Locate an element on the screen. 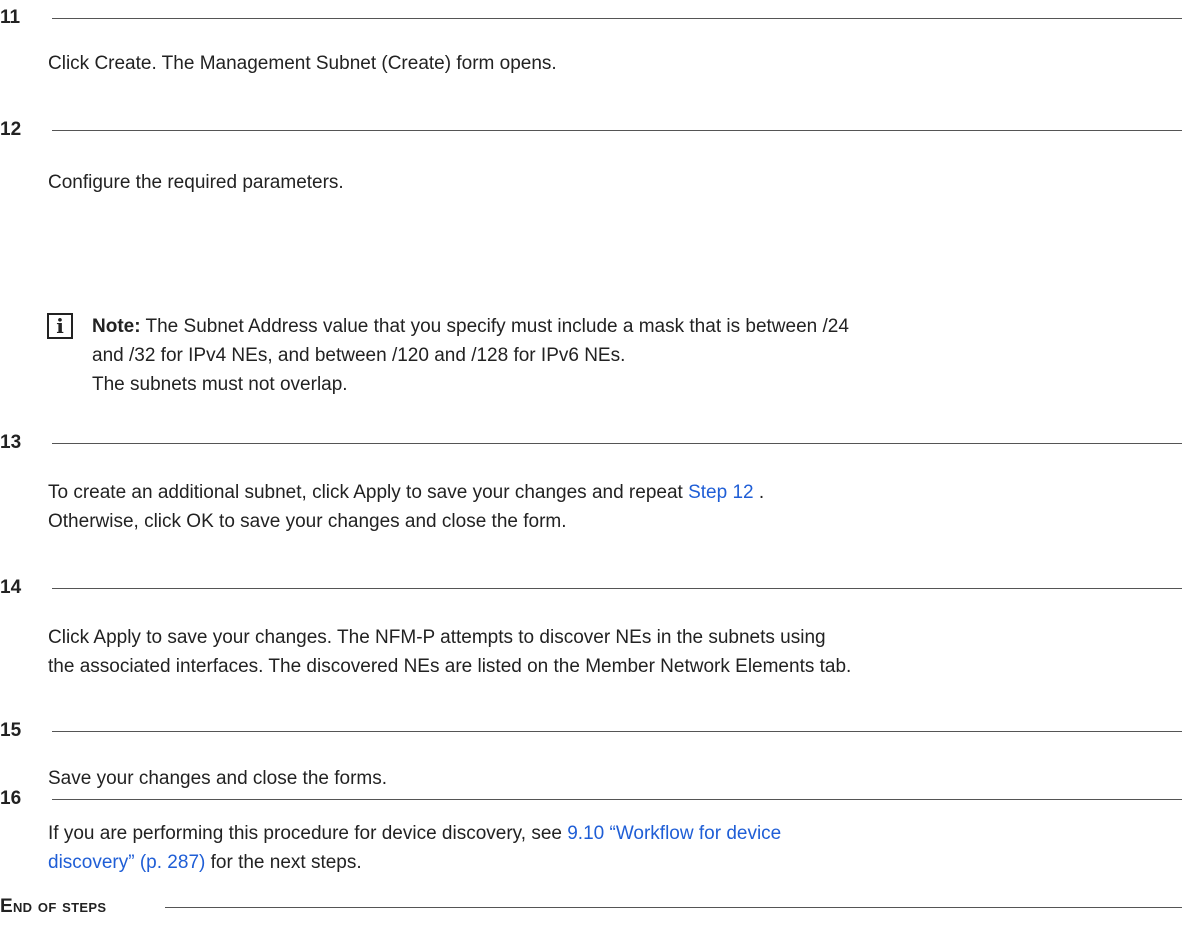 Image resolution: width=1193 pixels, height=943 pixels. end-of-steps: End of steps is located at coordinates (591, 907).